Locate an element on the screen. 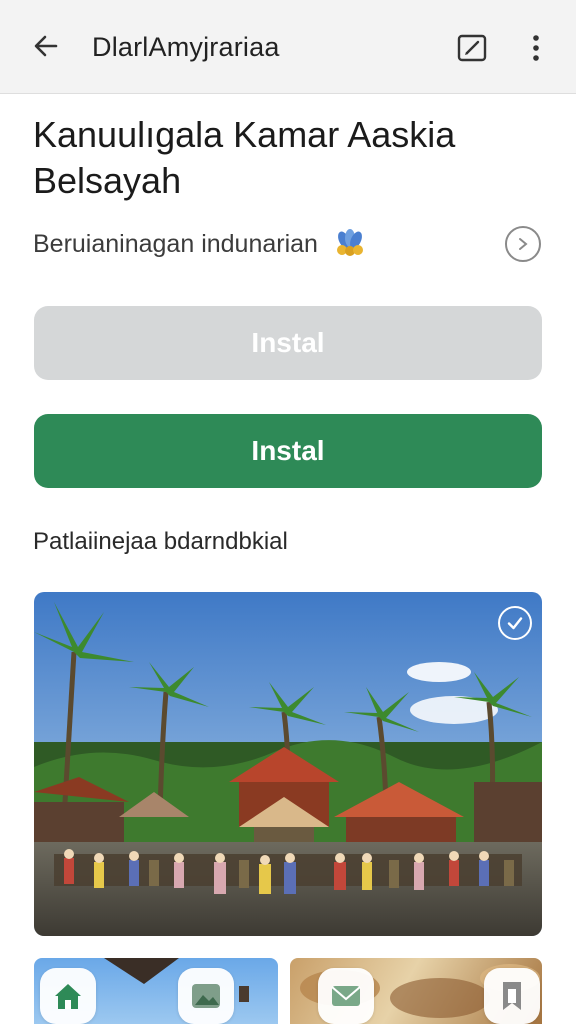 Image resolution: width=576 pixels, height=1024 pixels. install-button-disabled: Instal is located at coordinates (288, 343).